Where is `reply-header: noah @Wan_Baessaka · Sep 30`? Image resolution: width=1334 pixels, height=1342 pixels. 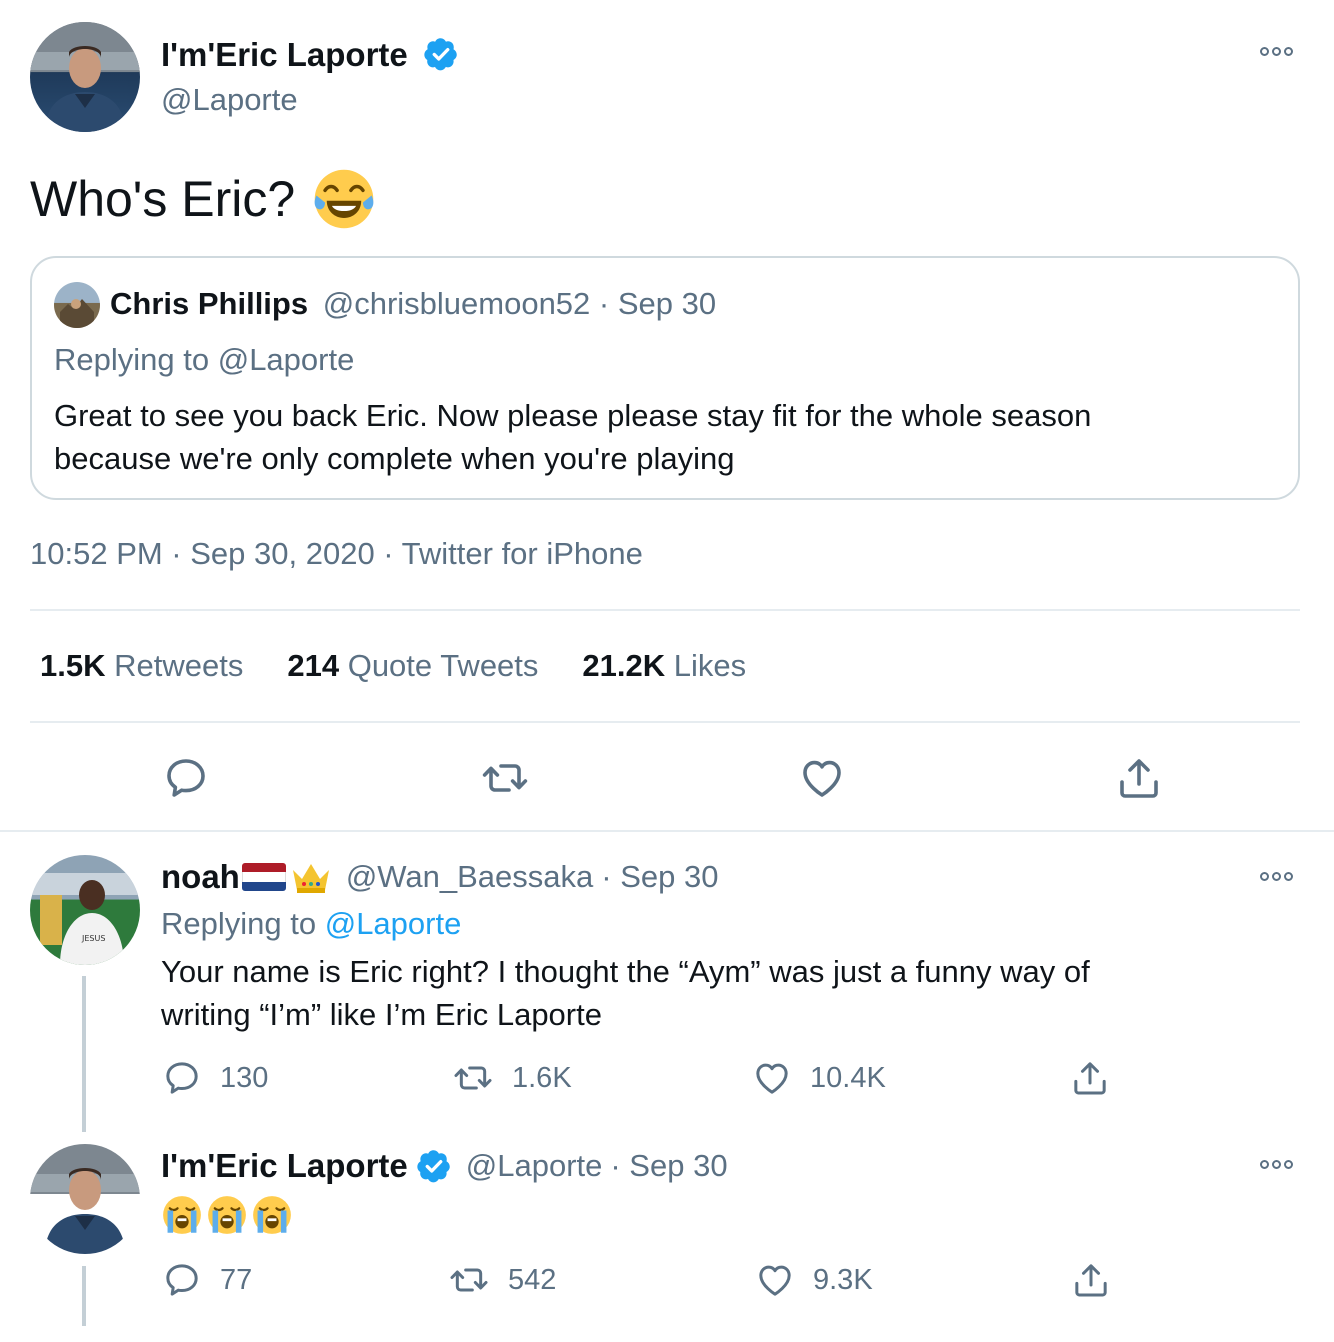 reply-header: noah @Wan_Baessaka · Sep 30 is located at coordinates (439, 877).